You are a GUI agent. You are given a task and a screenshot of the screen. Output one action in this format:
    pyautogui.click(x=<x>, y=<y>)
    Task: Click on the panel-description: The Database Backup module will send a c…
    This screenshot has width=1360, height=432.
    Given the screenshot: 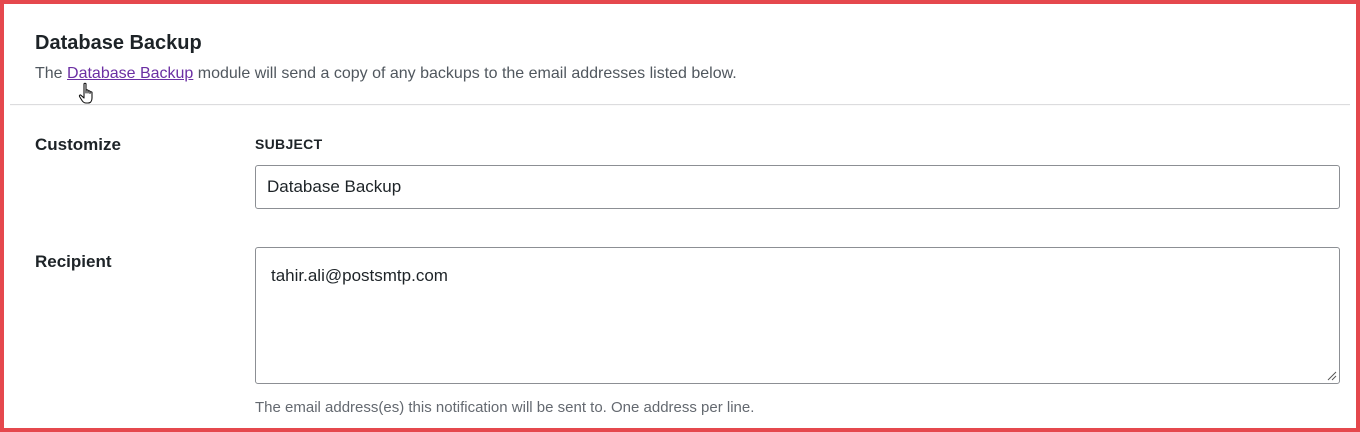 What is the action you would take?
    pyautogui.click(x=386, y=74)
    